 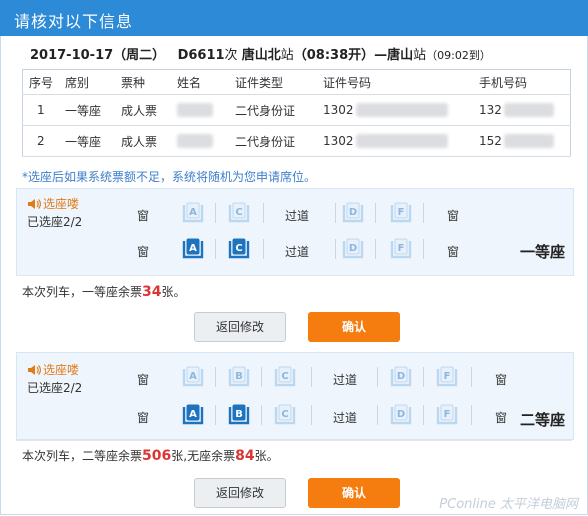 What do you see at coordinates (40, 82) in the screenshot?
I see `col-no: 序号` at bounding box center [40, 82].